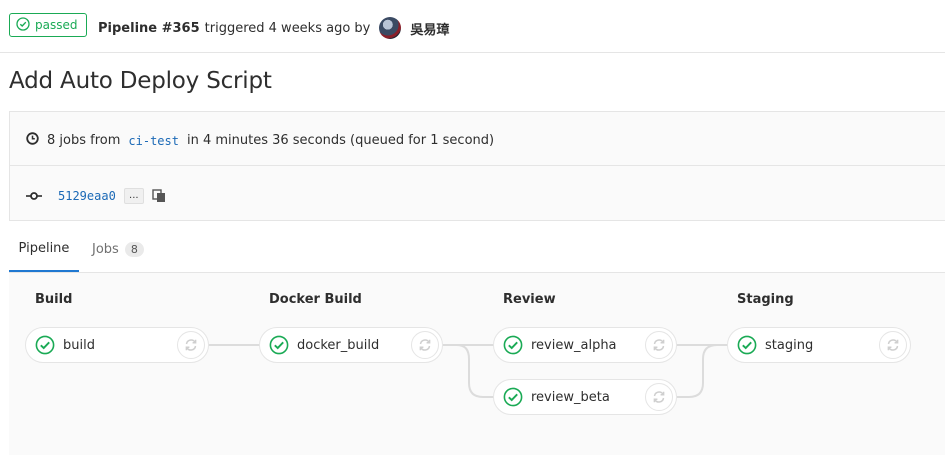 The width and height of the screenshot is (945, 455). I want to click on job-review-beta: review_beta, so click(585, 397).